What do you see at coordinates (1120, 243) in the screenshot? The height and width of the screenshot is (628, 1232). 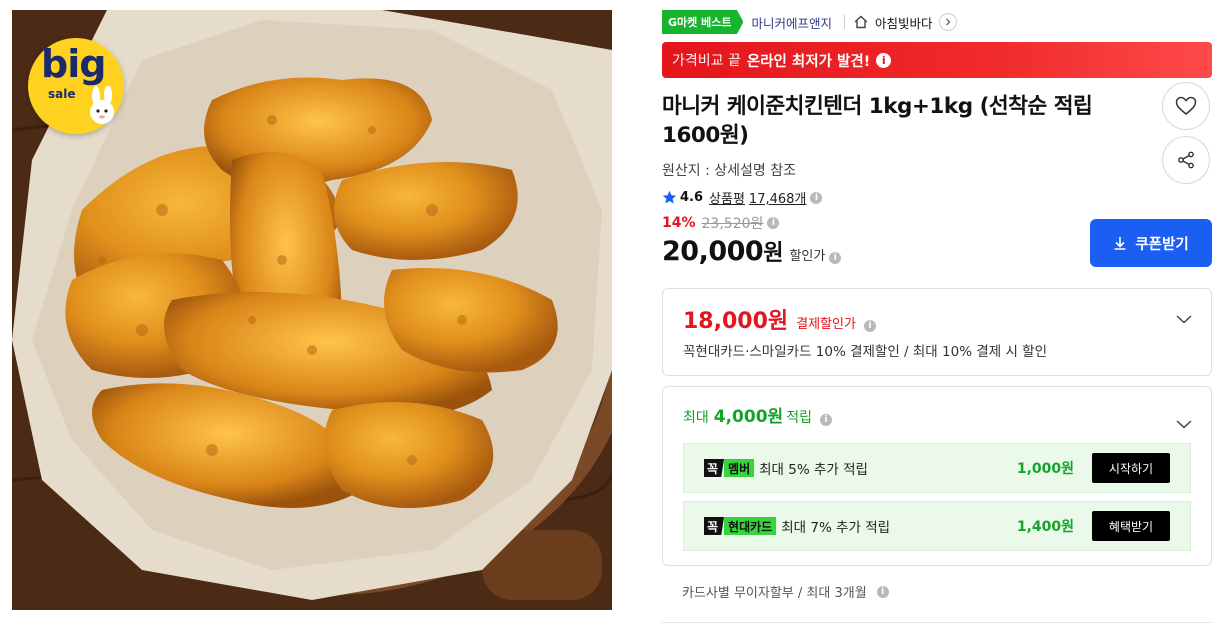 I see `download-icon` at bounding box center [1120, 243].